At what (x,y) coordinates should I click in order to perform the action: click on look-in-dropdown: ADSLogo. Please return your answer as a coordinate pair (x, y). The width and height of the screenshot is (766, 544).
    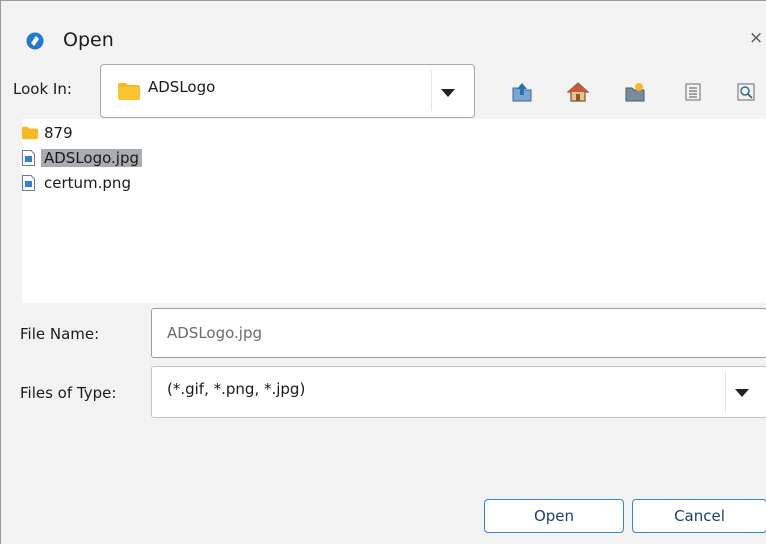
    Looking at the image, I should click on (287, 91).